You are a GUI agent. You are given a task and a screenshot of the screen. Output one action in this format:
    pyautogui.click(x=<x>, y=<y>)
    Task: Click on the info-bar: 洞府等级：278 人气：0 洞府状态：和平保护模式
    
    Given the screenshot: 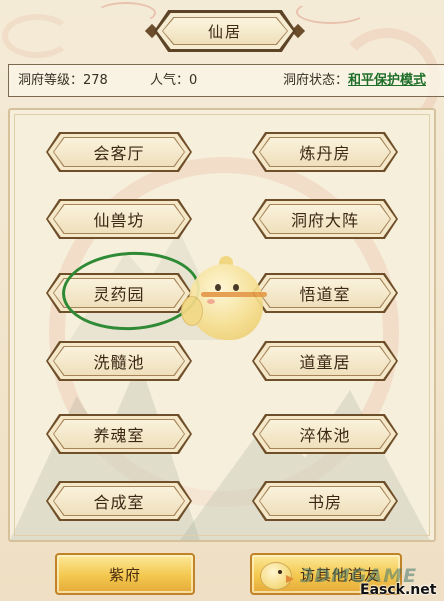 What is the action you would take?
    pyautogui.click(x=226, y=80)
    